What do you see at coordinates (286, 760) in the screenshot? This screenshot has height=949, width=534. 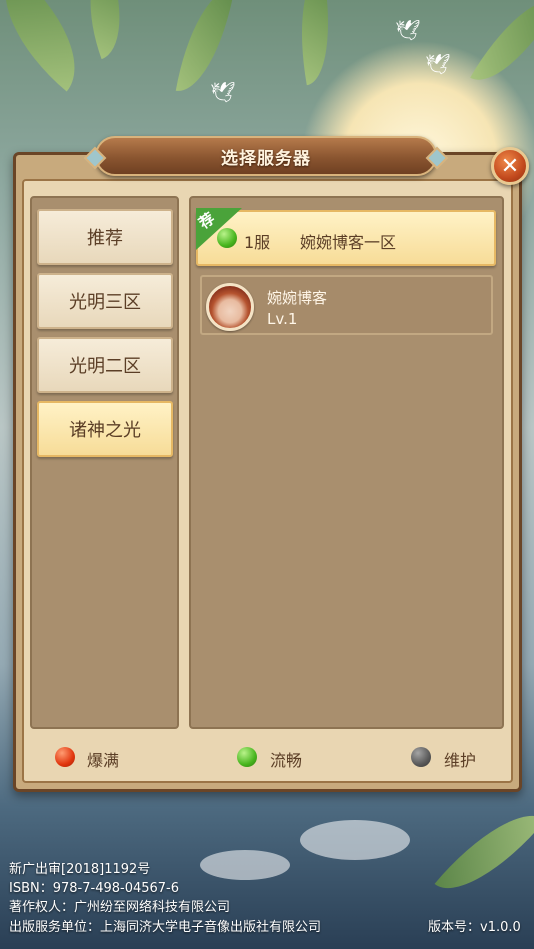 I see `legend-smooth-label: 流畅` at bounding box center [286, 760].